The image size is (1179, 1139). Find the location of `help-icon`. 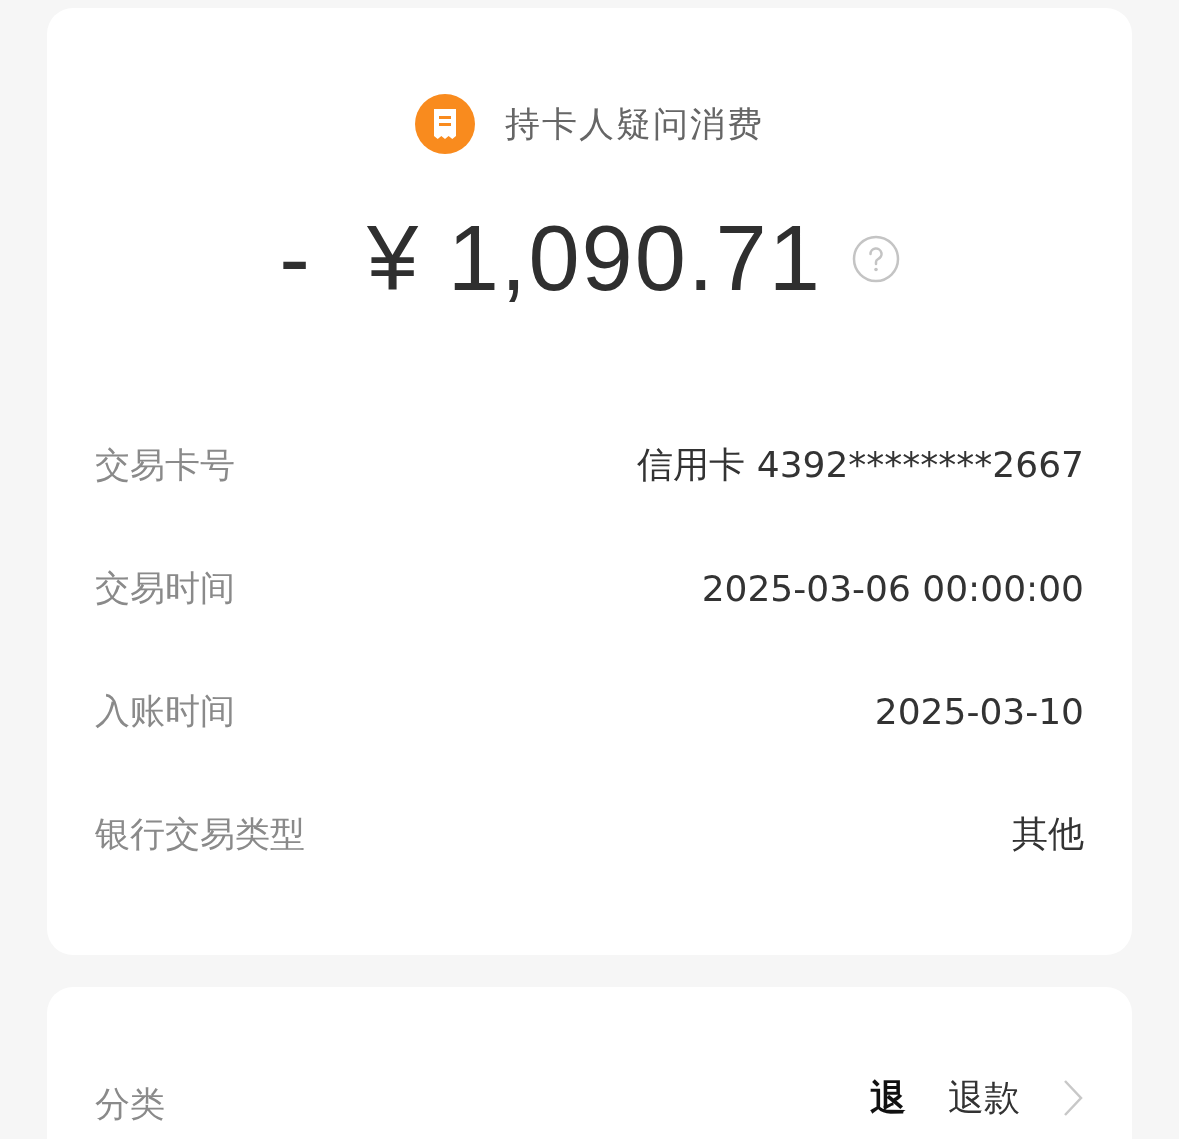

help-icon is located at coordinates (875, 258).